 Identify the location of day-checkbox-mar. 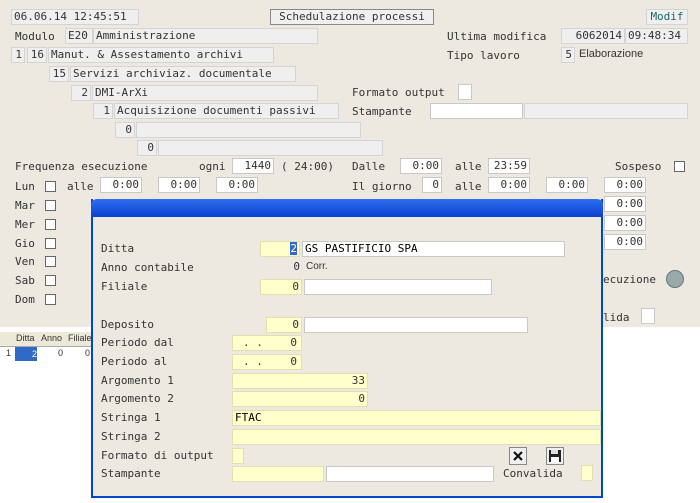
(50, 205).